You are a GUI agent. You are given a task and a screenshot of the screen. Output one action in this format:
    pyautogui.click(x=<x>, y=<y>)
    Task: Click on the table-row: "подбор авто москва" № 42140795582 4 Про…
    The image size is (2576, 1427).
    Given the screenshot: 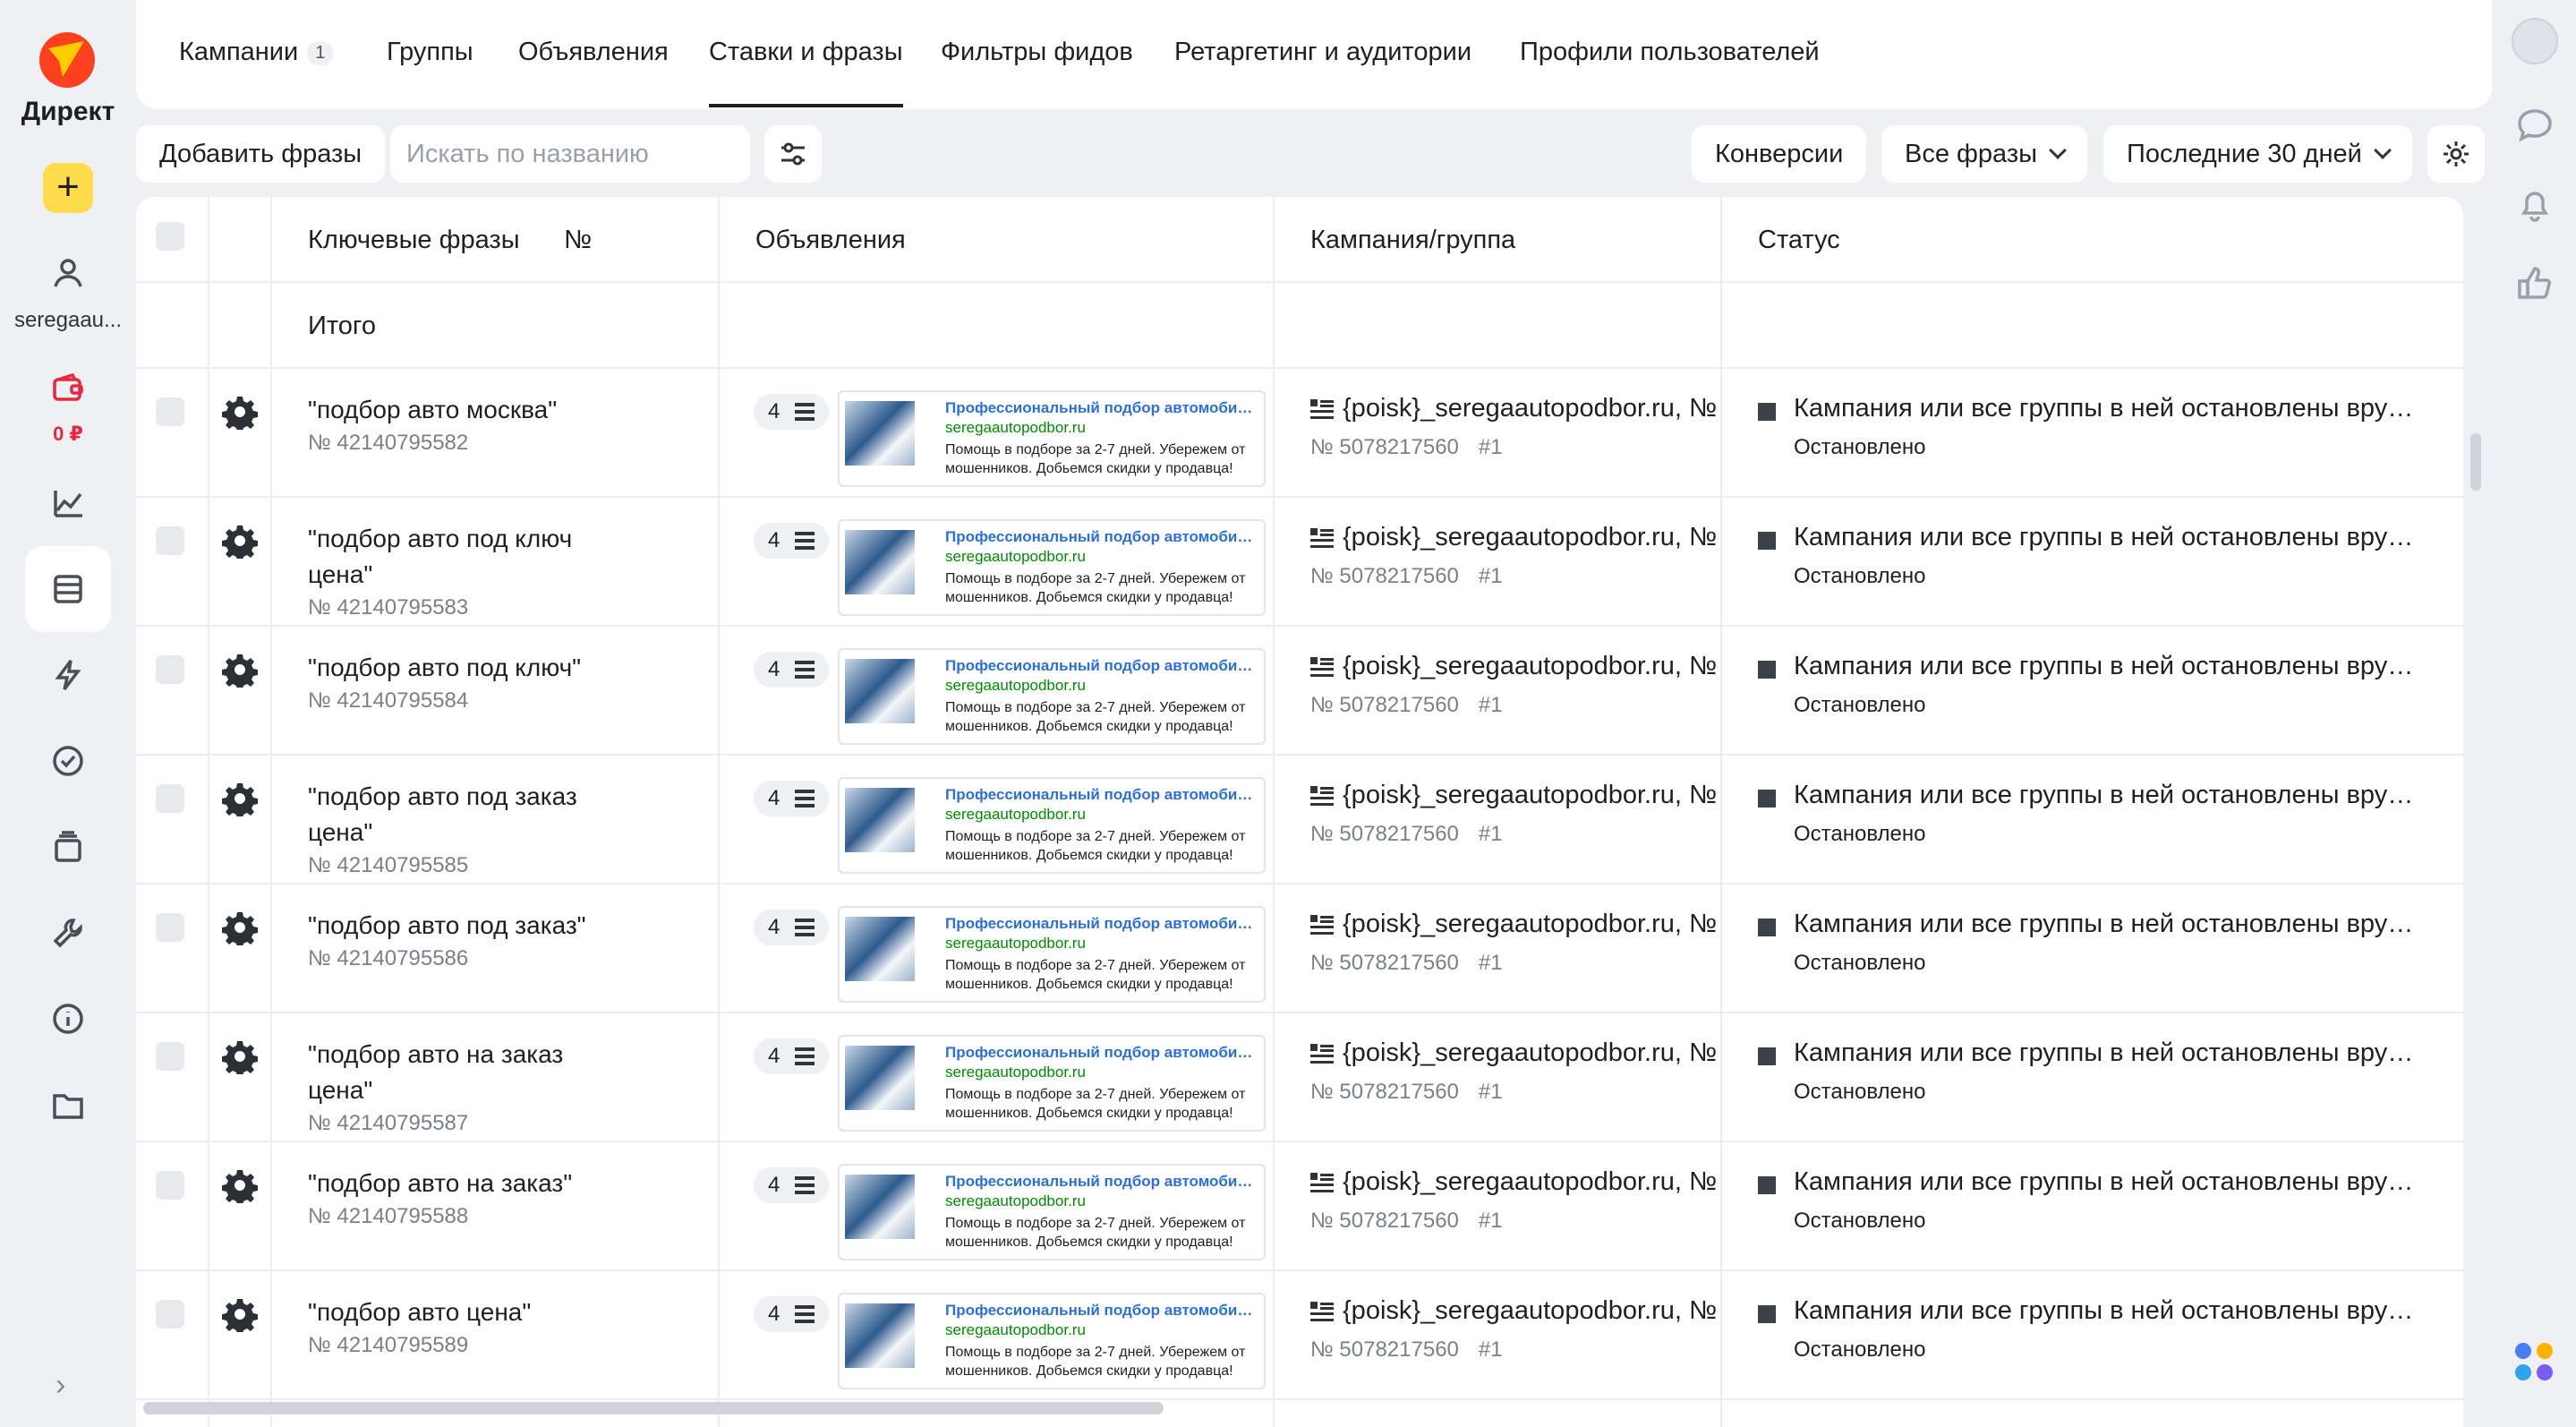 What is the action you would take?
    pyautogui.click(x=1299, y=434)
    